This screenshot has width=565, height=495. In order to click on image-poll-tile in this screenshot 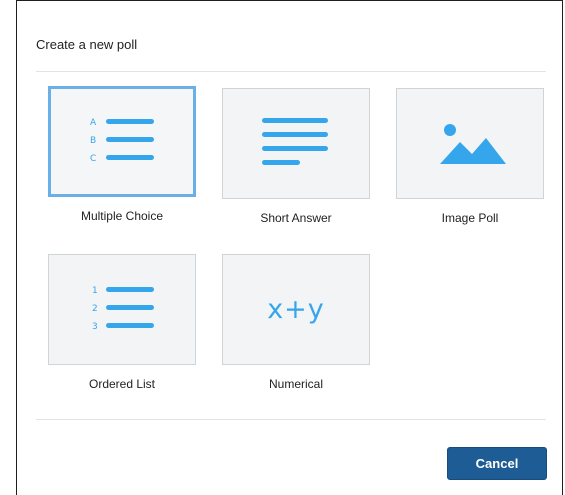, I will do `click(470, 143)`.